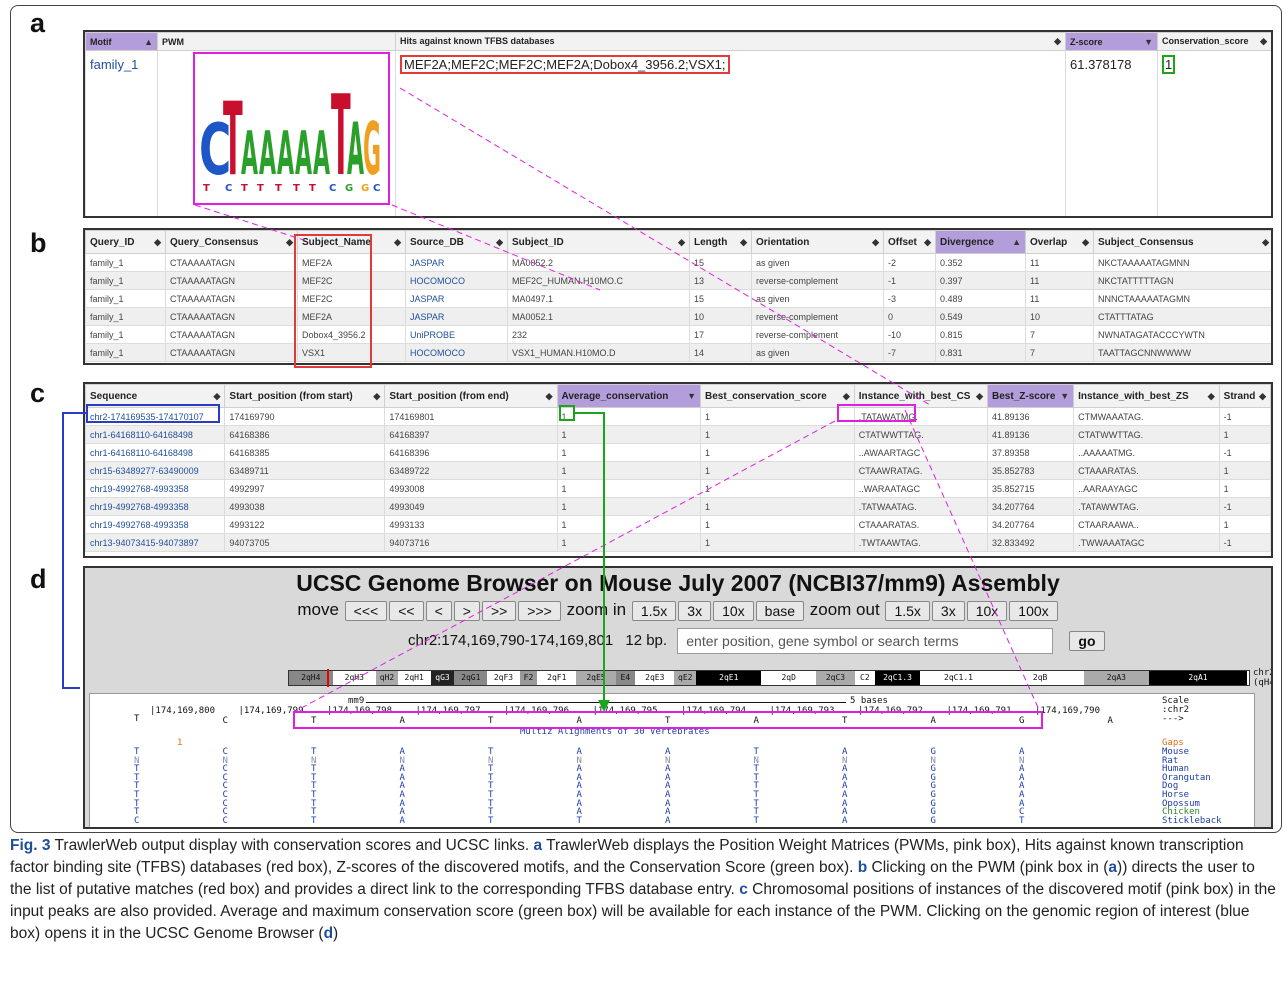 This screenshot has height=1007, width=1287. I want to click on ideogram-band: 2qC3, so click(835, 678).